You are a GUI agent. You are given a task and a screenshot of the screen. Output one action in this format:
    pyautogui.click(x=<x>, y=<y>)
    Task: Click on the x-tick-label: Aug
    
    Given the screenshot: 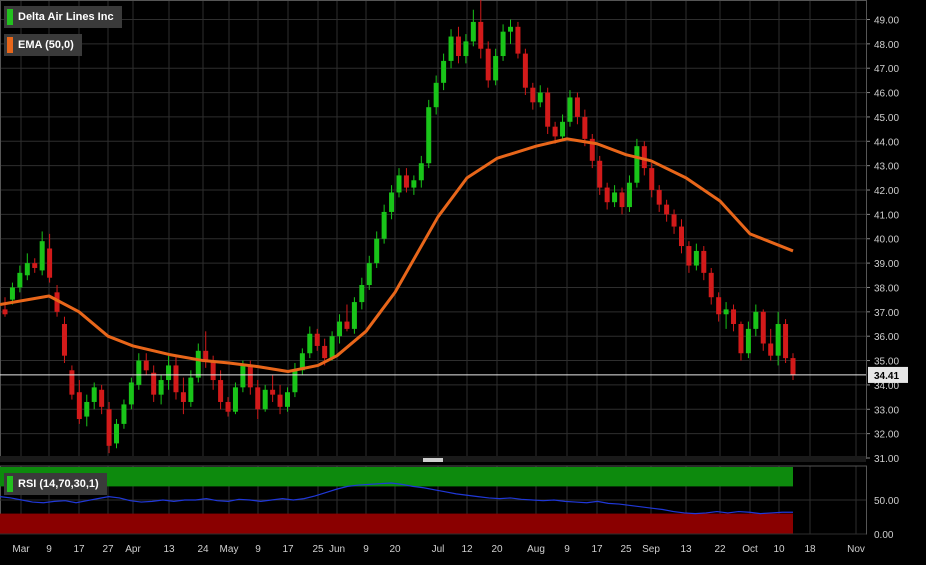 What is the action you would take?
    pyautogui.click(x=536, y=549)
    